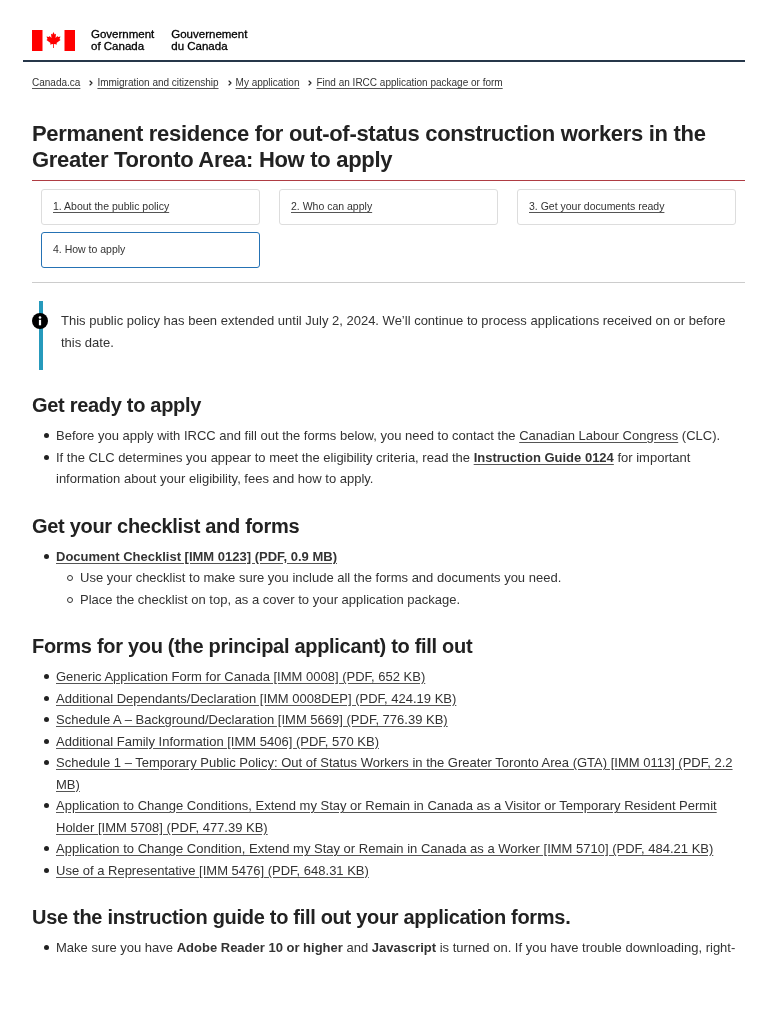 This screenshot has height=1024, width=768. What do you see at coordinates (599, 435) in the screenshot?
I see `inline-link: Canadian Labour Congress` at bounding box center [599, 435].